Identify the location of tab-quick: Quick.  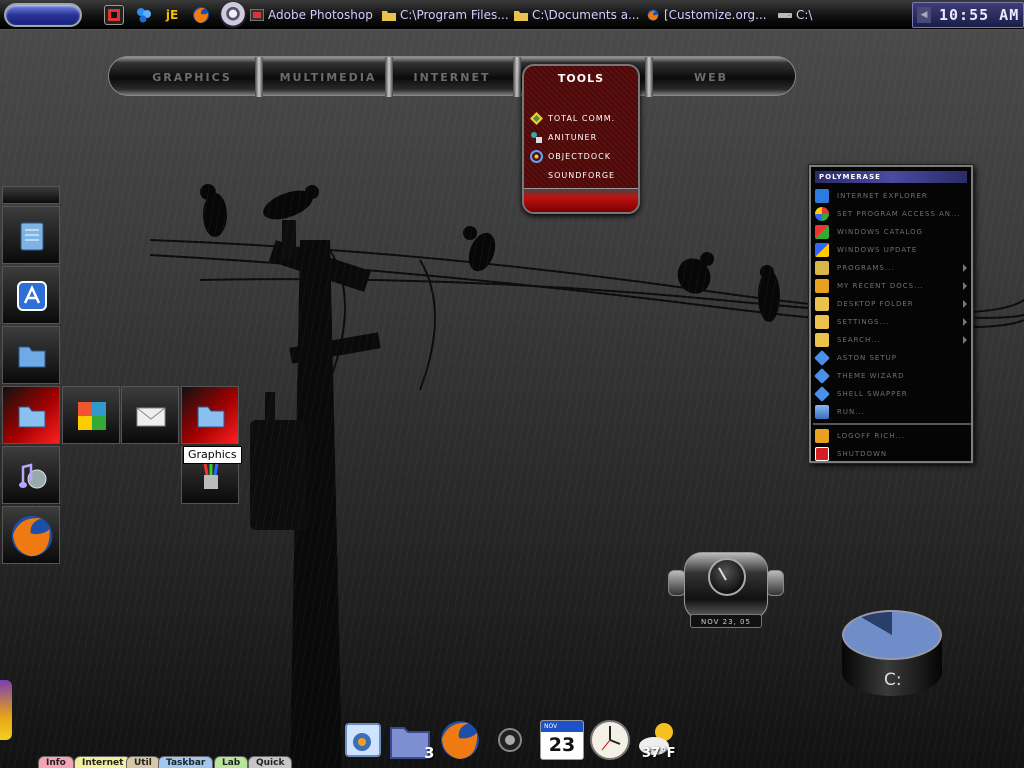
(270, 762).